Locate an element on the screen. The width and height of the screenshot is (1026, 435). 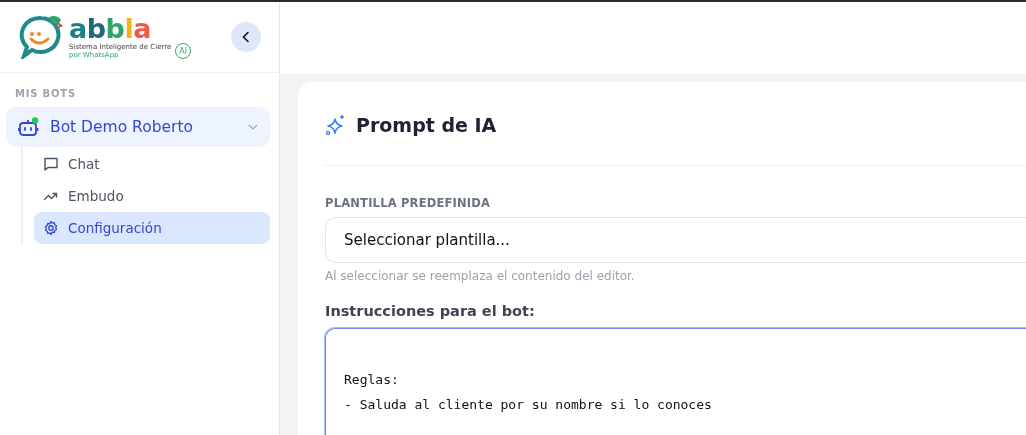
nav-item: Configuración is located at coordinates (152, 228).